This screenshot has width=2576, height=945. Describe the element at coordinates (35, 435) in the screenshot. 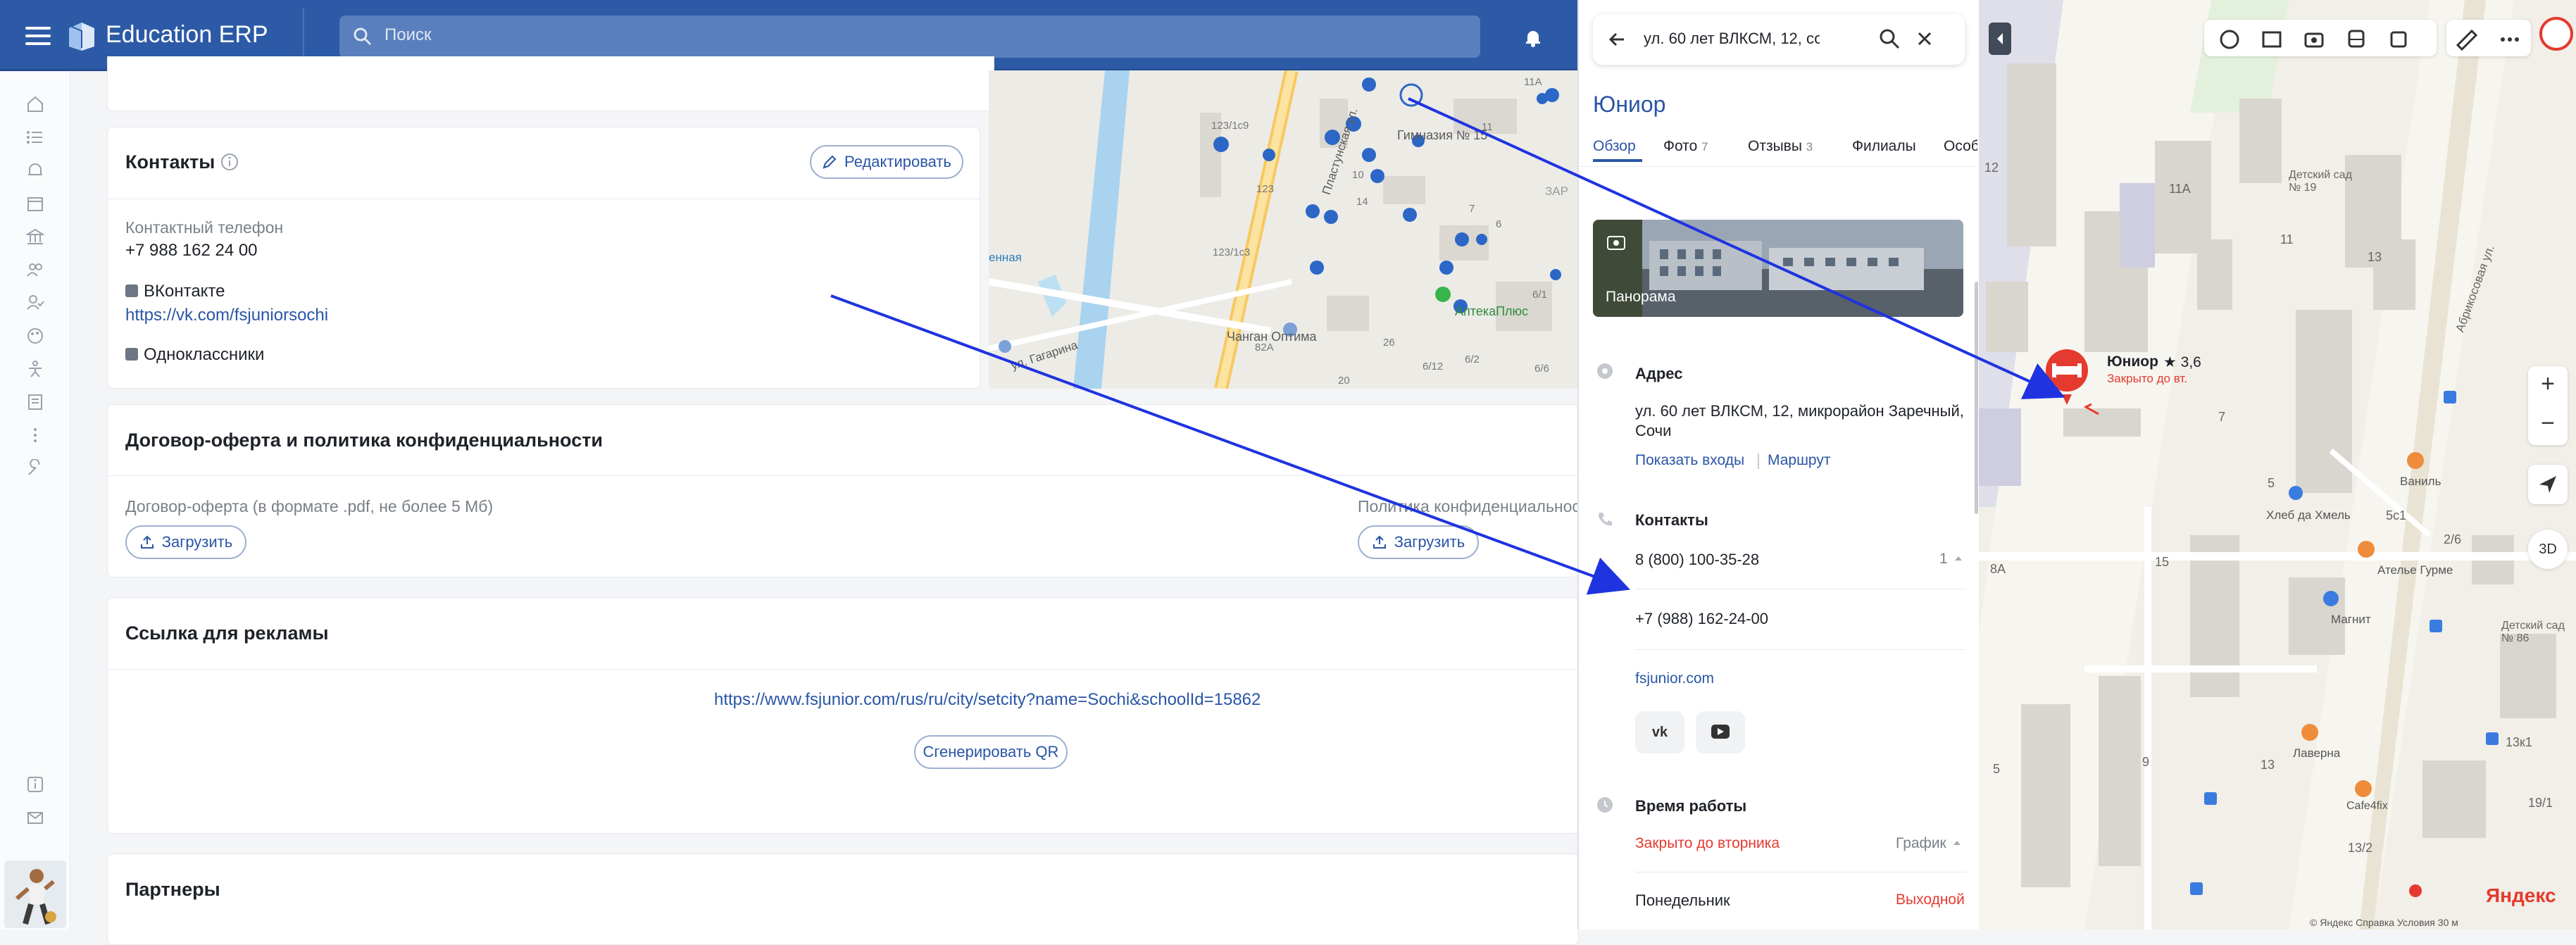

I see `more-vertical-icon` at that location.